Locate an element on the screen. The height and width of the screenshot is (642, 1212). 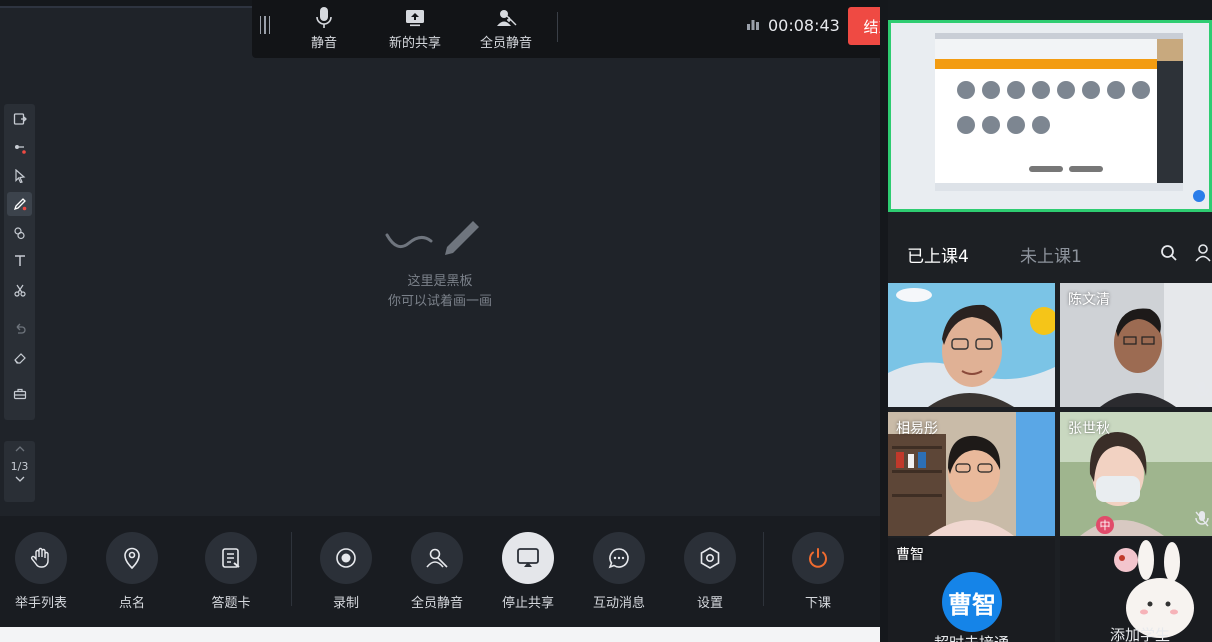
video-tile: 曹智 曹智 超时未接通 is located at coordinates (971, 590).